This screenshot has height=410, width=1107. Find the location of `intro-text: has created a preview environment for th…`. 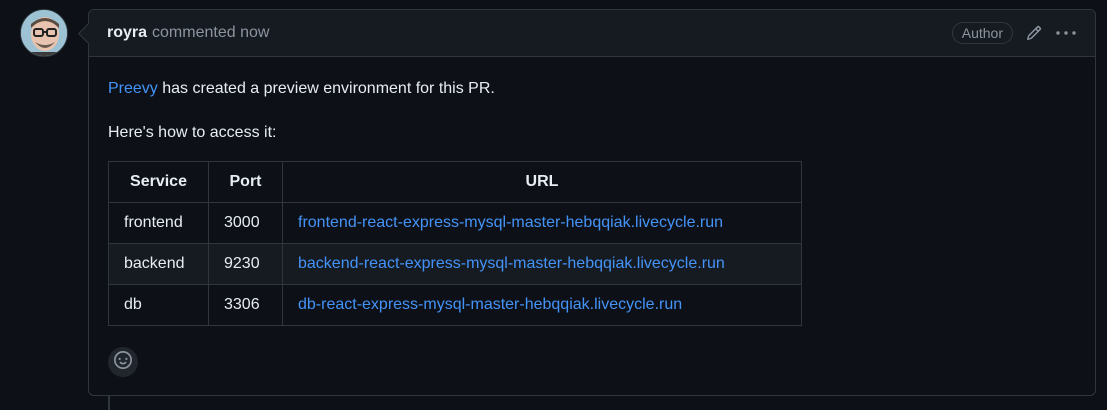

intro-text: has created a preview environment for th… is located at coordinates (326, 88).